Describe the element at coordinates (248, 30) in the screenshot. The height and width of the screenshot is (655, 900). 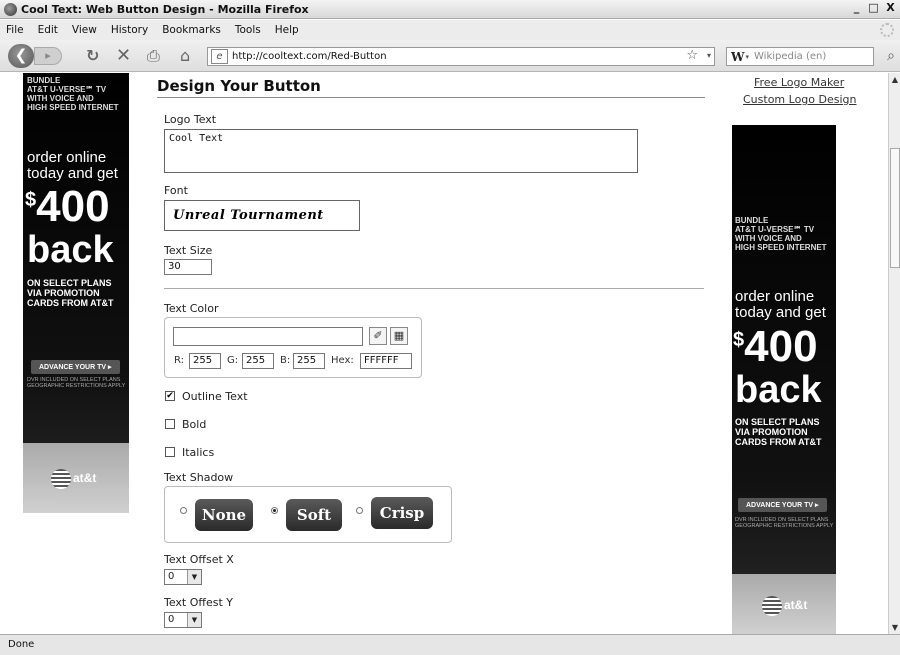
I see `menu-tools: Tools` at that location.